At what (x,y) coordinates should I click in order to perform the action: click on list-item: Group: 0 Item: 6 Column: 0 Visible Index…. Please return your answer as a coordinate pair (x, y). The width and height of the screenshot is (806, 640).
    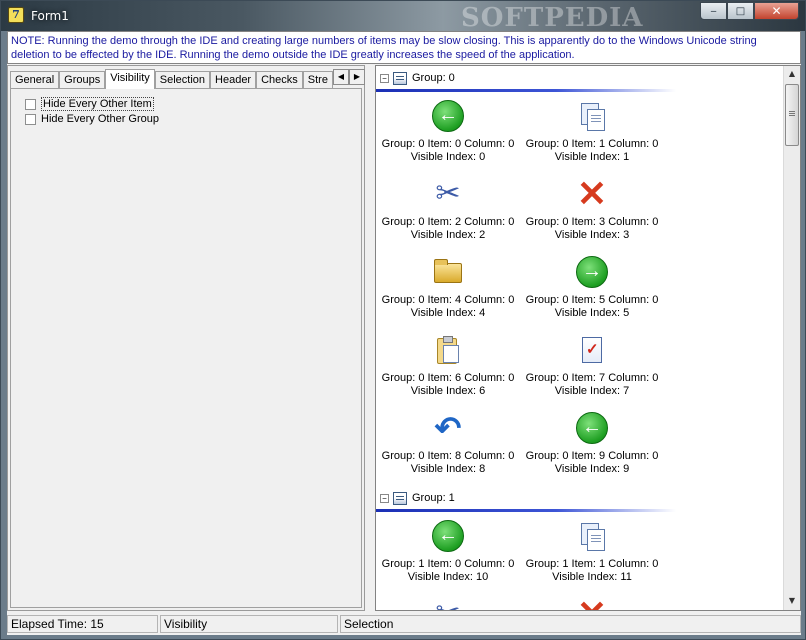
    Looking at the image, I should click on (448, 366).